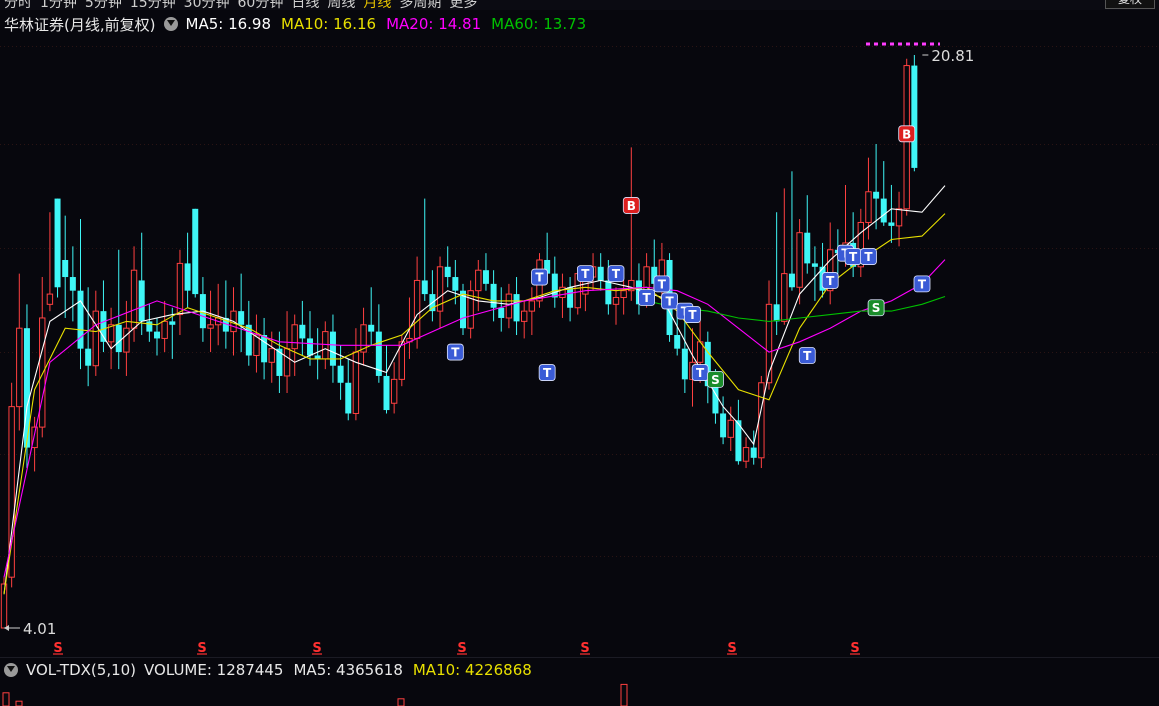 Image resolution: width=1159 pixels, height=706 pixels. I want to click on period-tabs: 分时 1分钟 5分钟 15分钟 30分钟 60分钟 日线 周线 月线 多周期 更多, so click(240, 5).